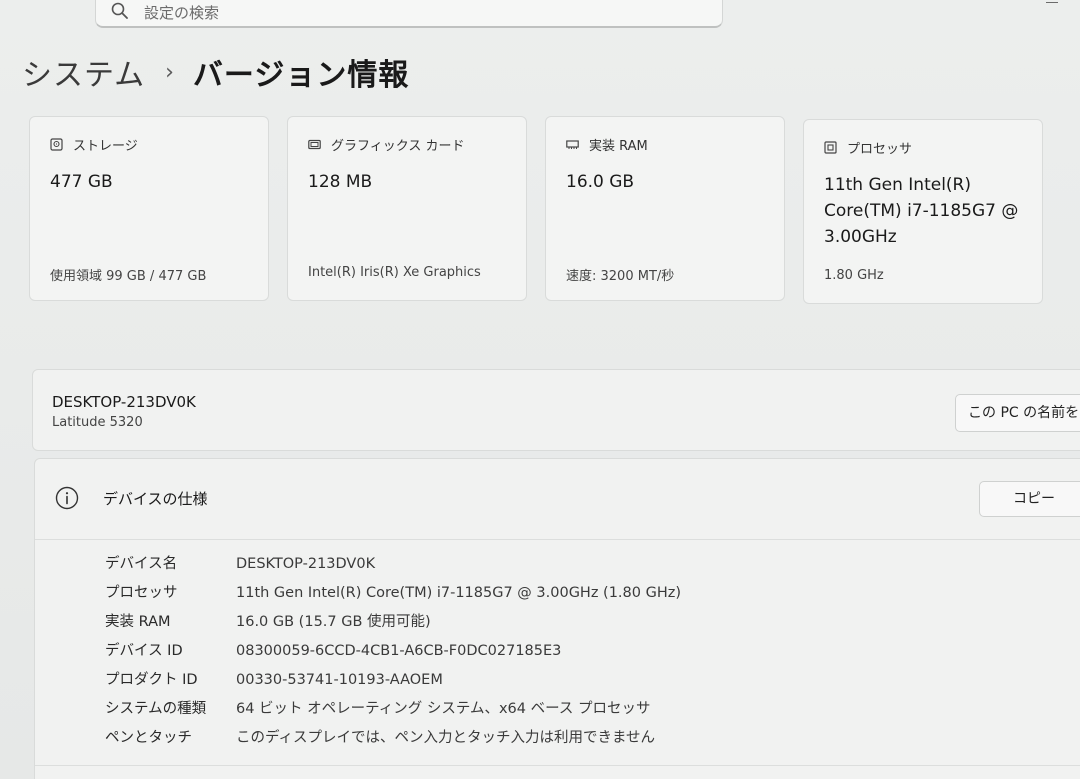 Image resolution: width=1080 pixels, height=779 pixels. I want to click on search-icon, so click(119, 10).